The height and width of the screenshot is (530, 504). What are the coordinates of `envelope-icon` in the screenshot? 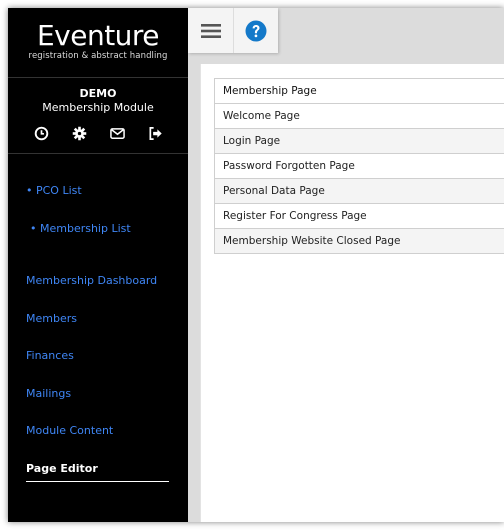 It's located at (117, 133).